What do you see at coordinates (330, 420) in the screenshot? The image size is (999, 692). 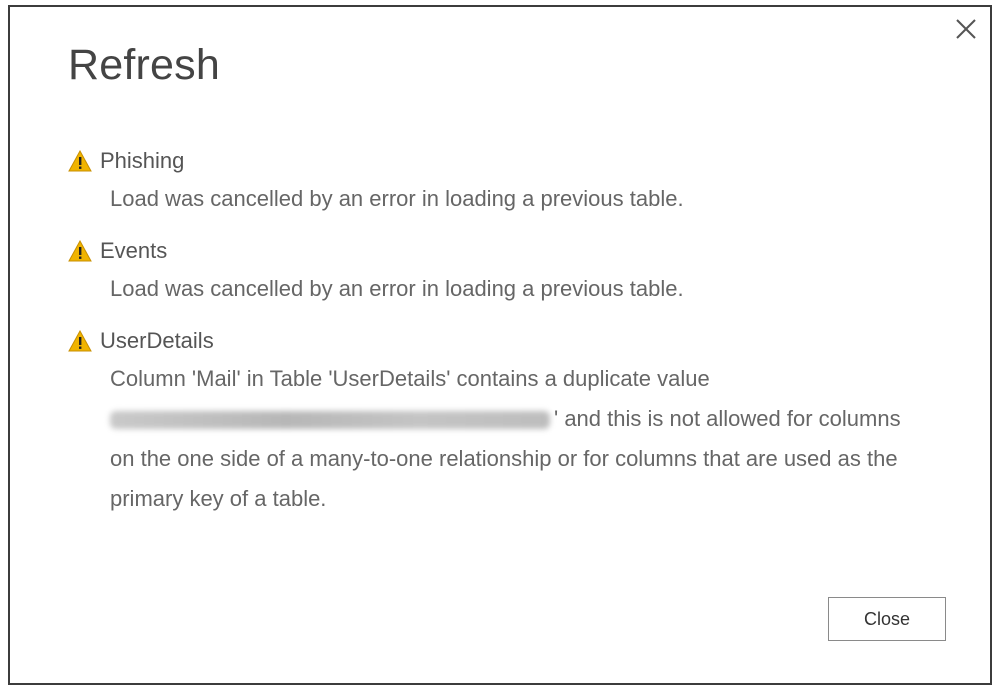 I see `redacted-value` at bounding box center [330, 420].